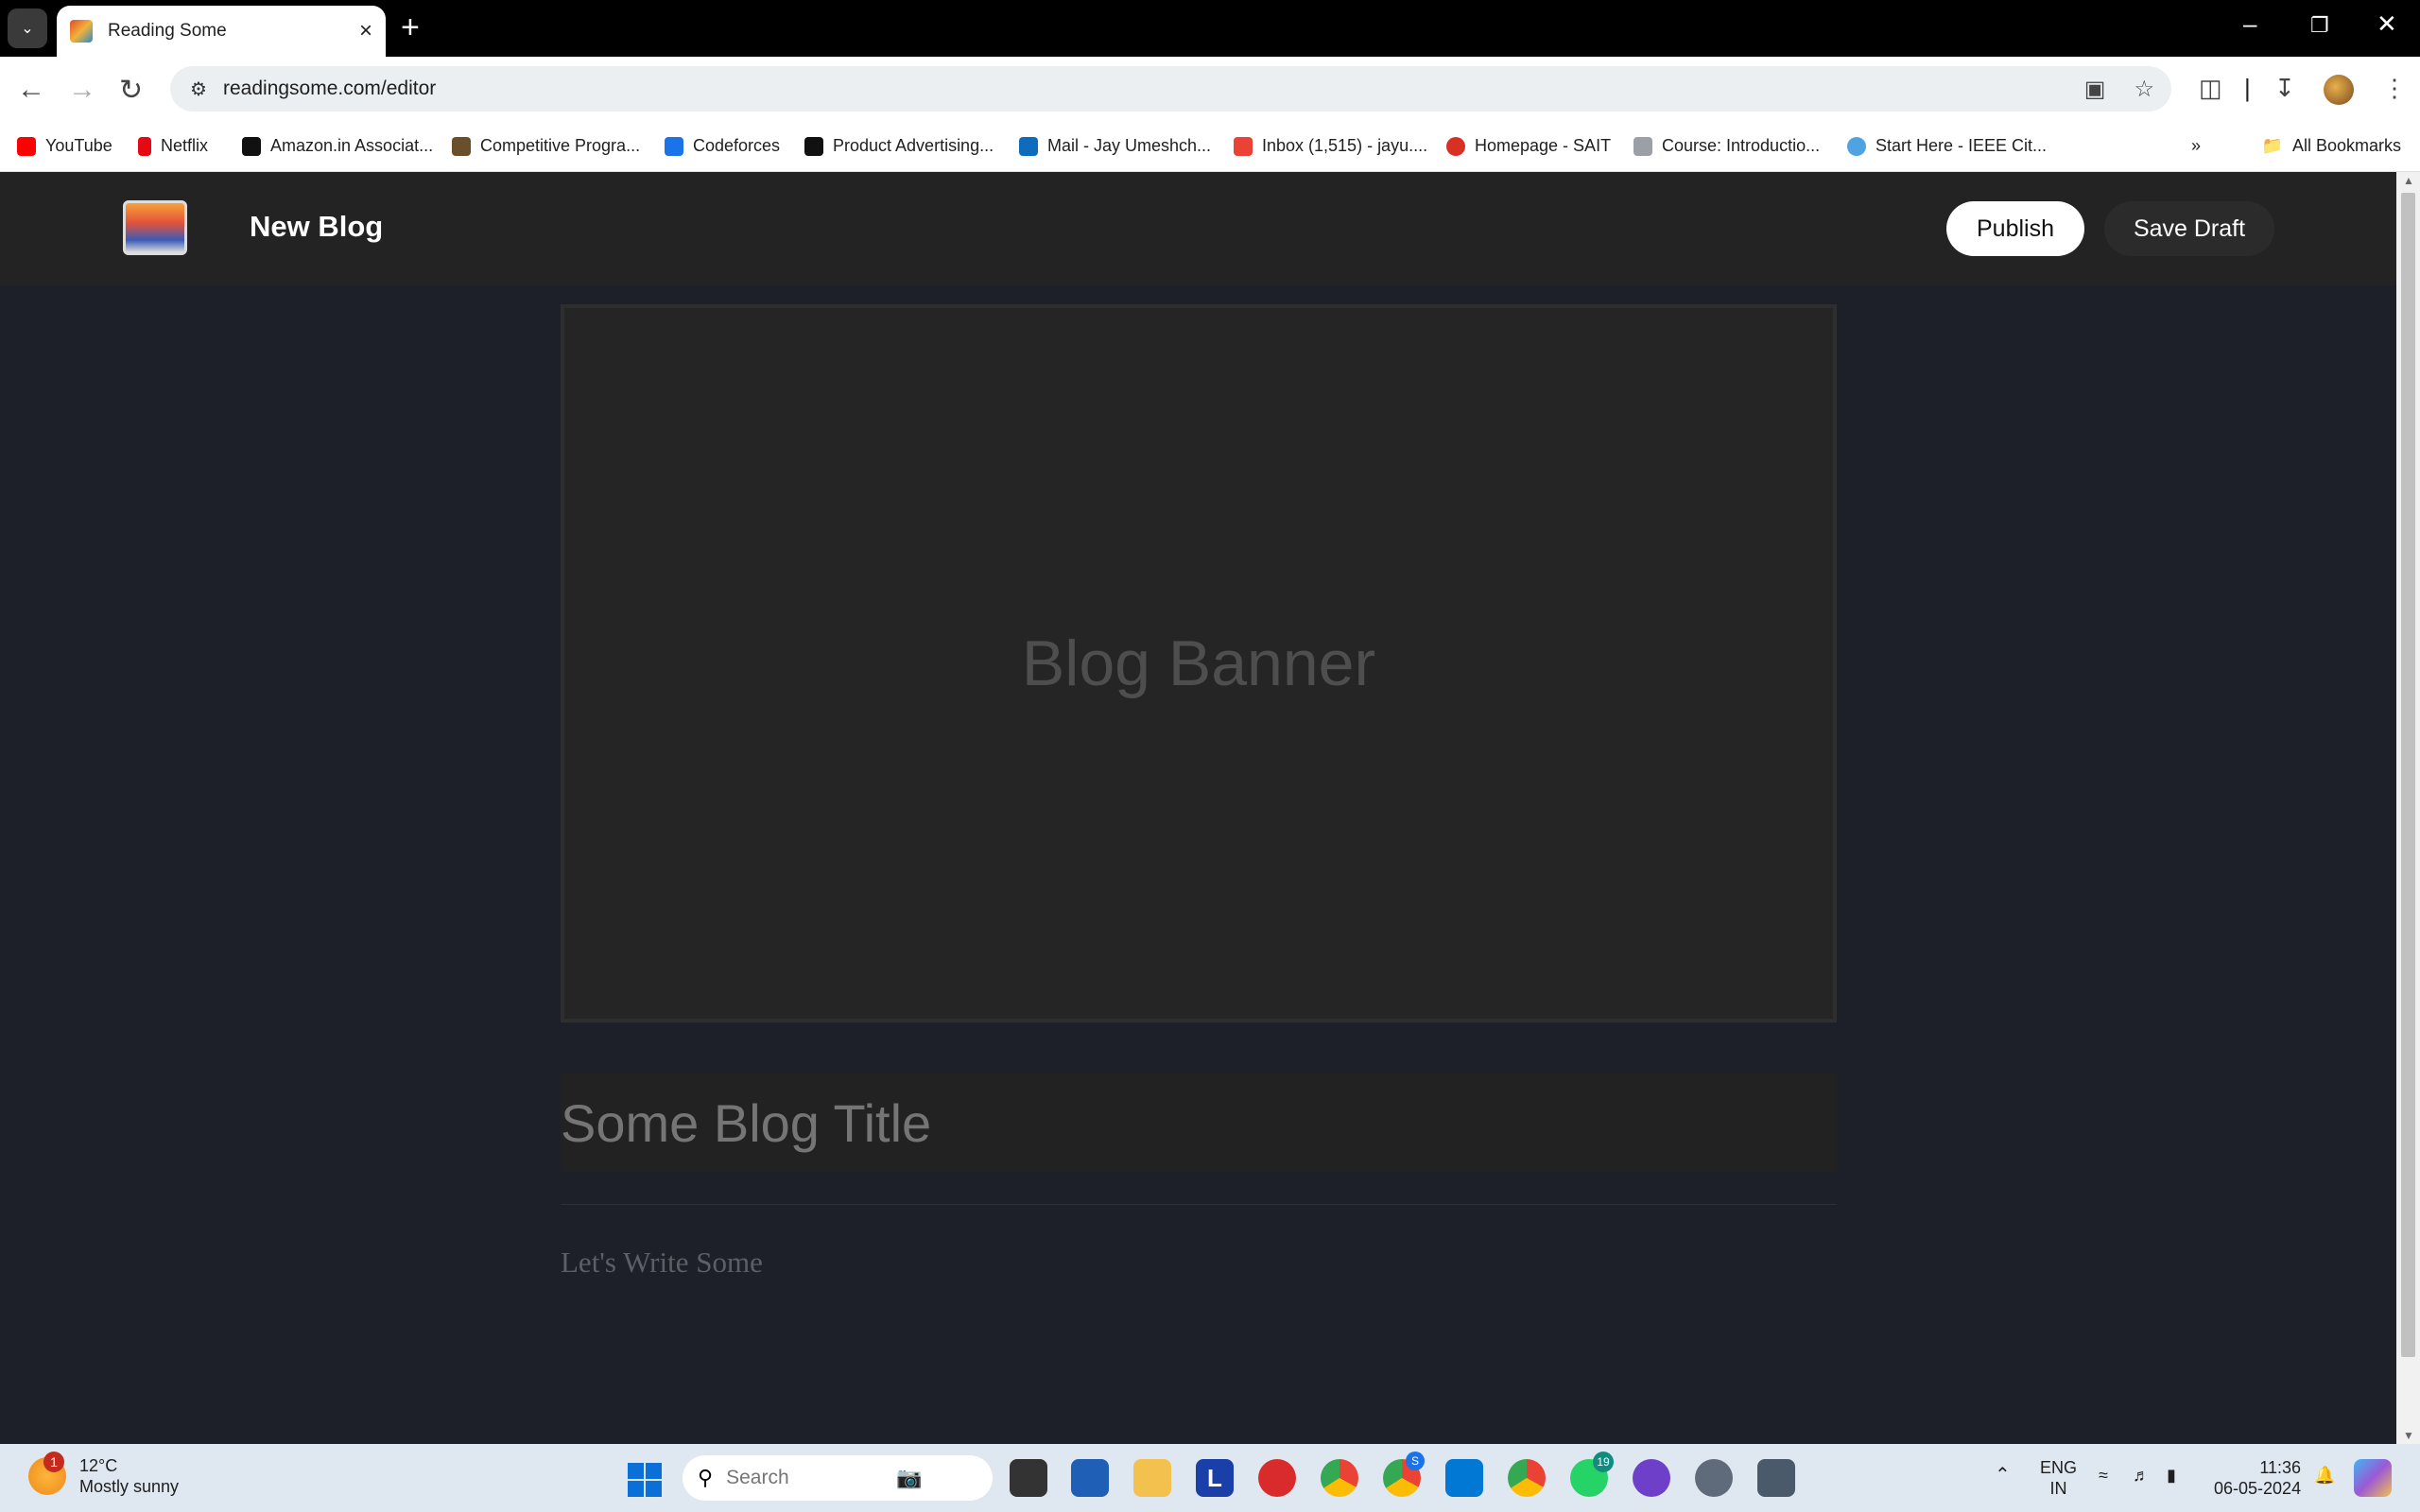 The image size is (2420, 1512). What do you see at coordinates (47, 1473) in the screenshot?
I see `sun-icon: 1` at bounding box center [47, 1473].